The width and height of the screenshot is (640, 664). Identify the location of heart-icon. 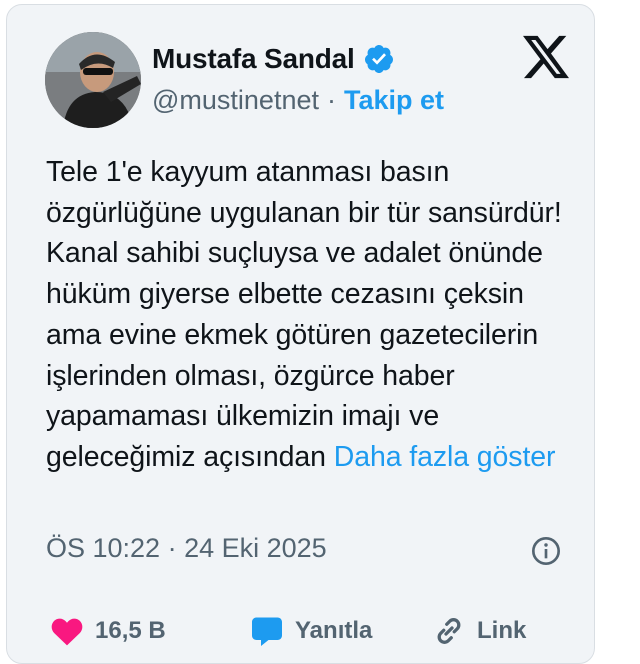
(67, 632).